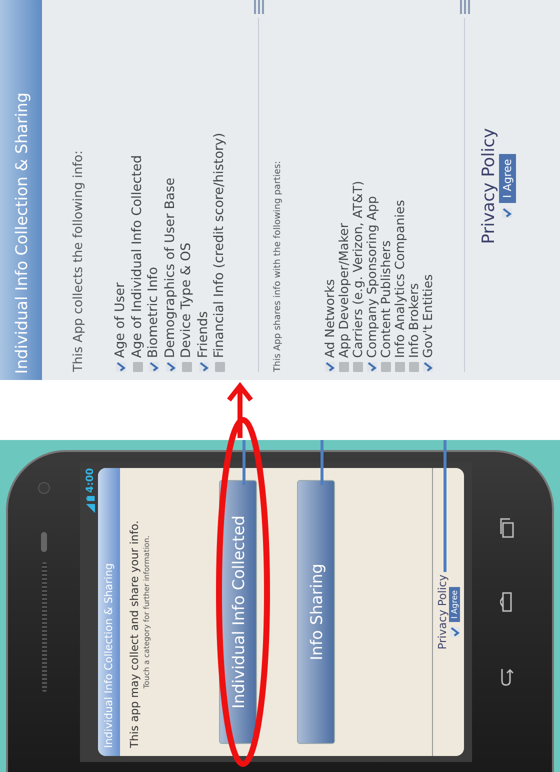  I want to click on list-item-label: Content Publishers, so click(385, 299).